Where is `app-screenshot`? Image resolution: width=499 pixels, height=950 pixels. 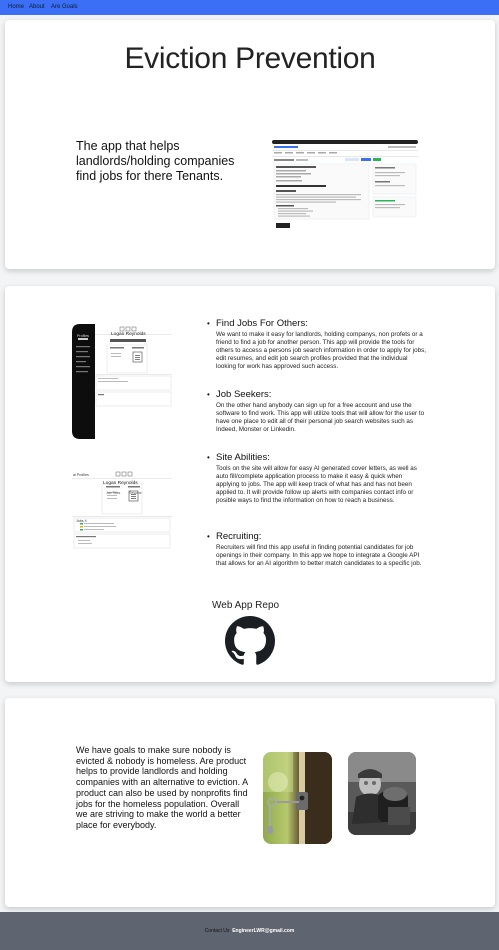 app-screenshot is located at coordinates (345, 189).